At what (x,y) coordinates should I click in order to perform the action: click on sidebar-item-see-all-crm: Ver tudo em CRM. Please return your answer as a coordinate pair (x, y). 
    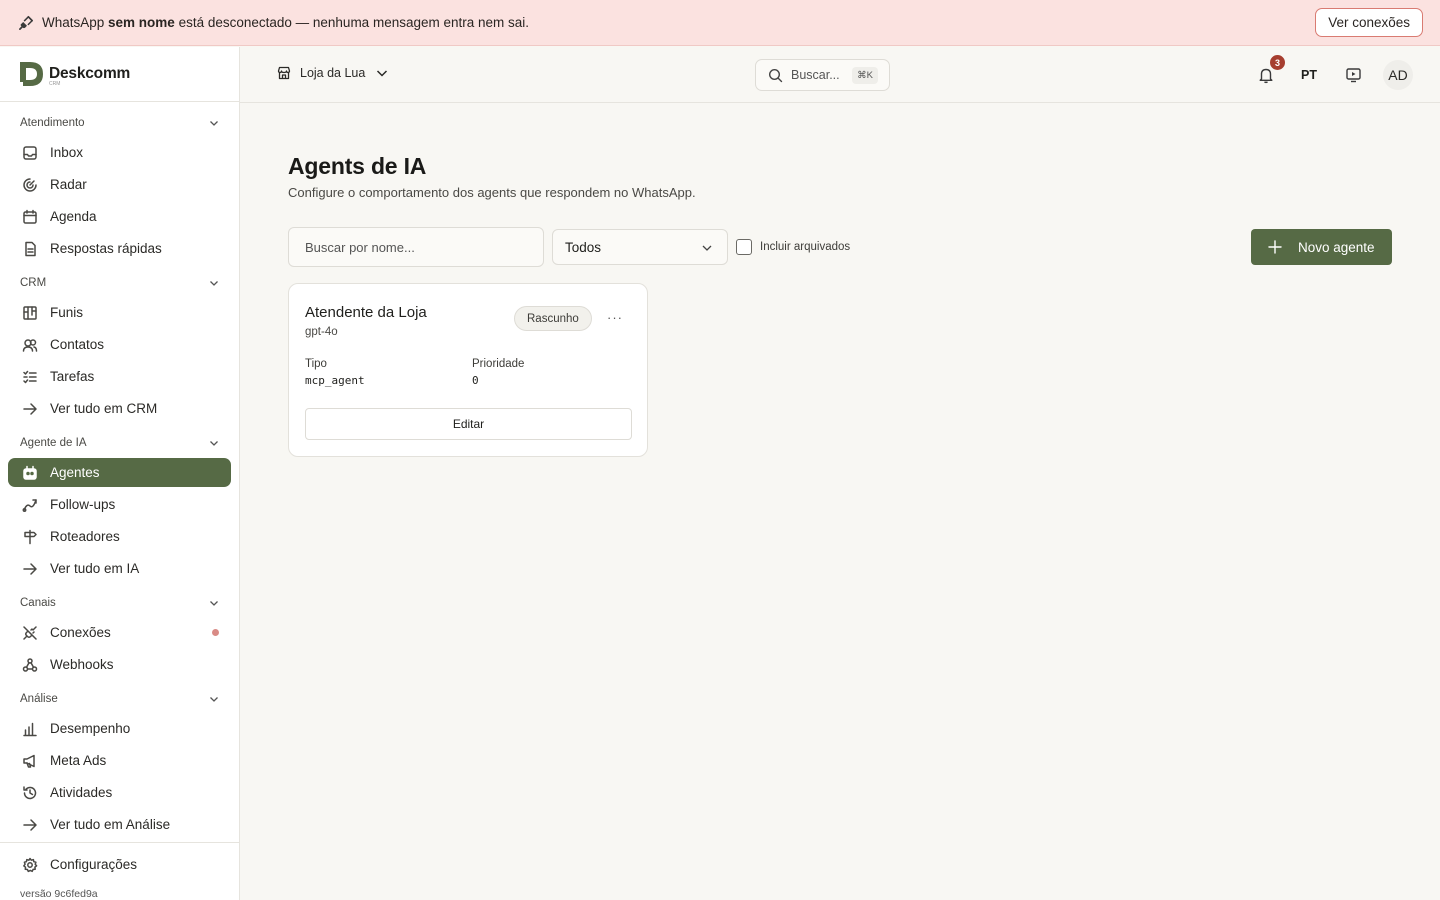
    Looking at the image, I should click on (119, 408).